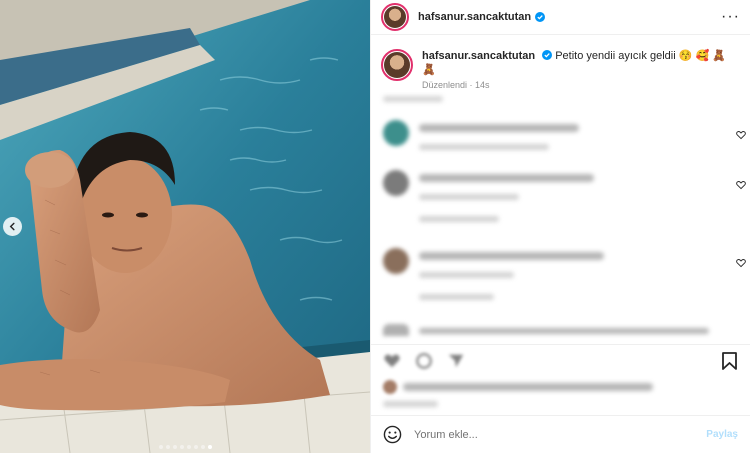 The width and height of the screenshot is (750, 453). Describe the element at coordinates (730, 17) in the screenshot. I see `more-options-icon: ···` at that location.